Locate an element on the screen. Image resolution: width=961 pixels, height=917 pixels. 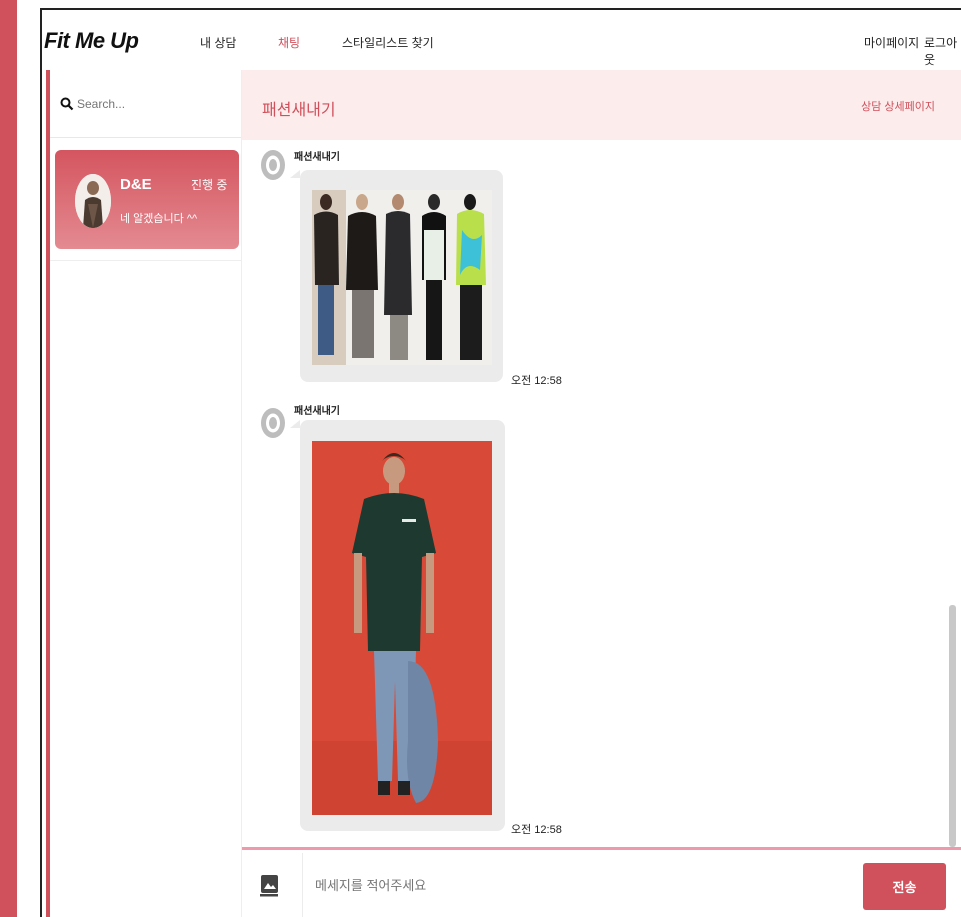
image-gallery-icon is located at coordinates (270, 886).